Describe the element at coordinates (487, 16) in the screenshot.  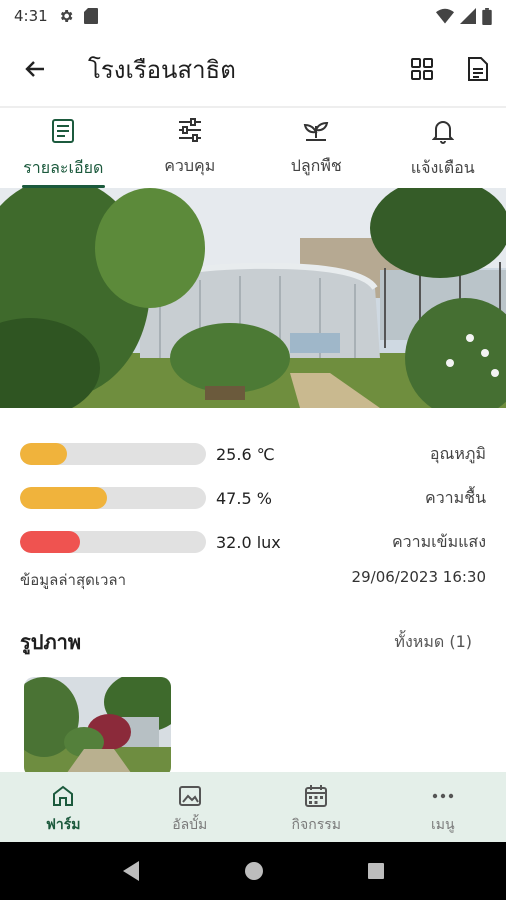
I see `battery-icon` at that location.